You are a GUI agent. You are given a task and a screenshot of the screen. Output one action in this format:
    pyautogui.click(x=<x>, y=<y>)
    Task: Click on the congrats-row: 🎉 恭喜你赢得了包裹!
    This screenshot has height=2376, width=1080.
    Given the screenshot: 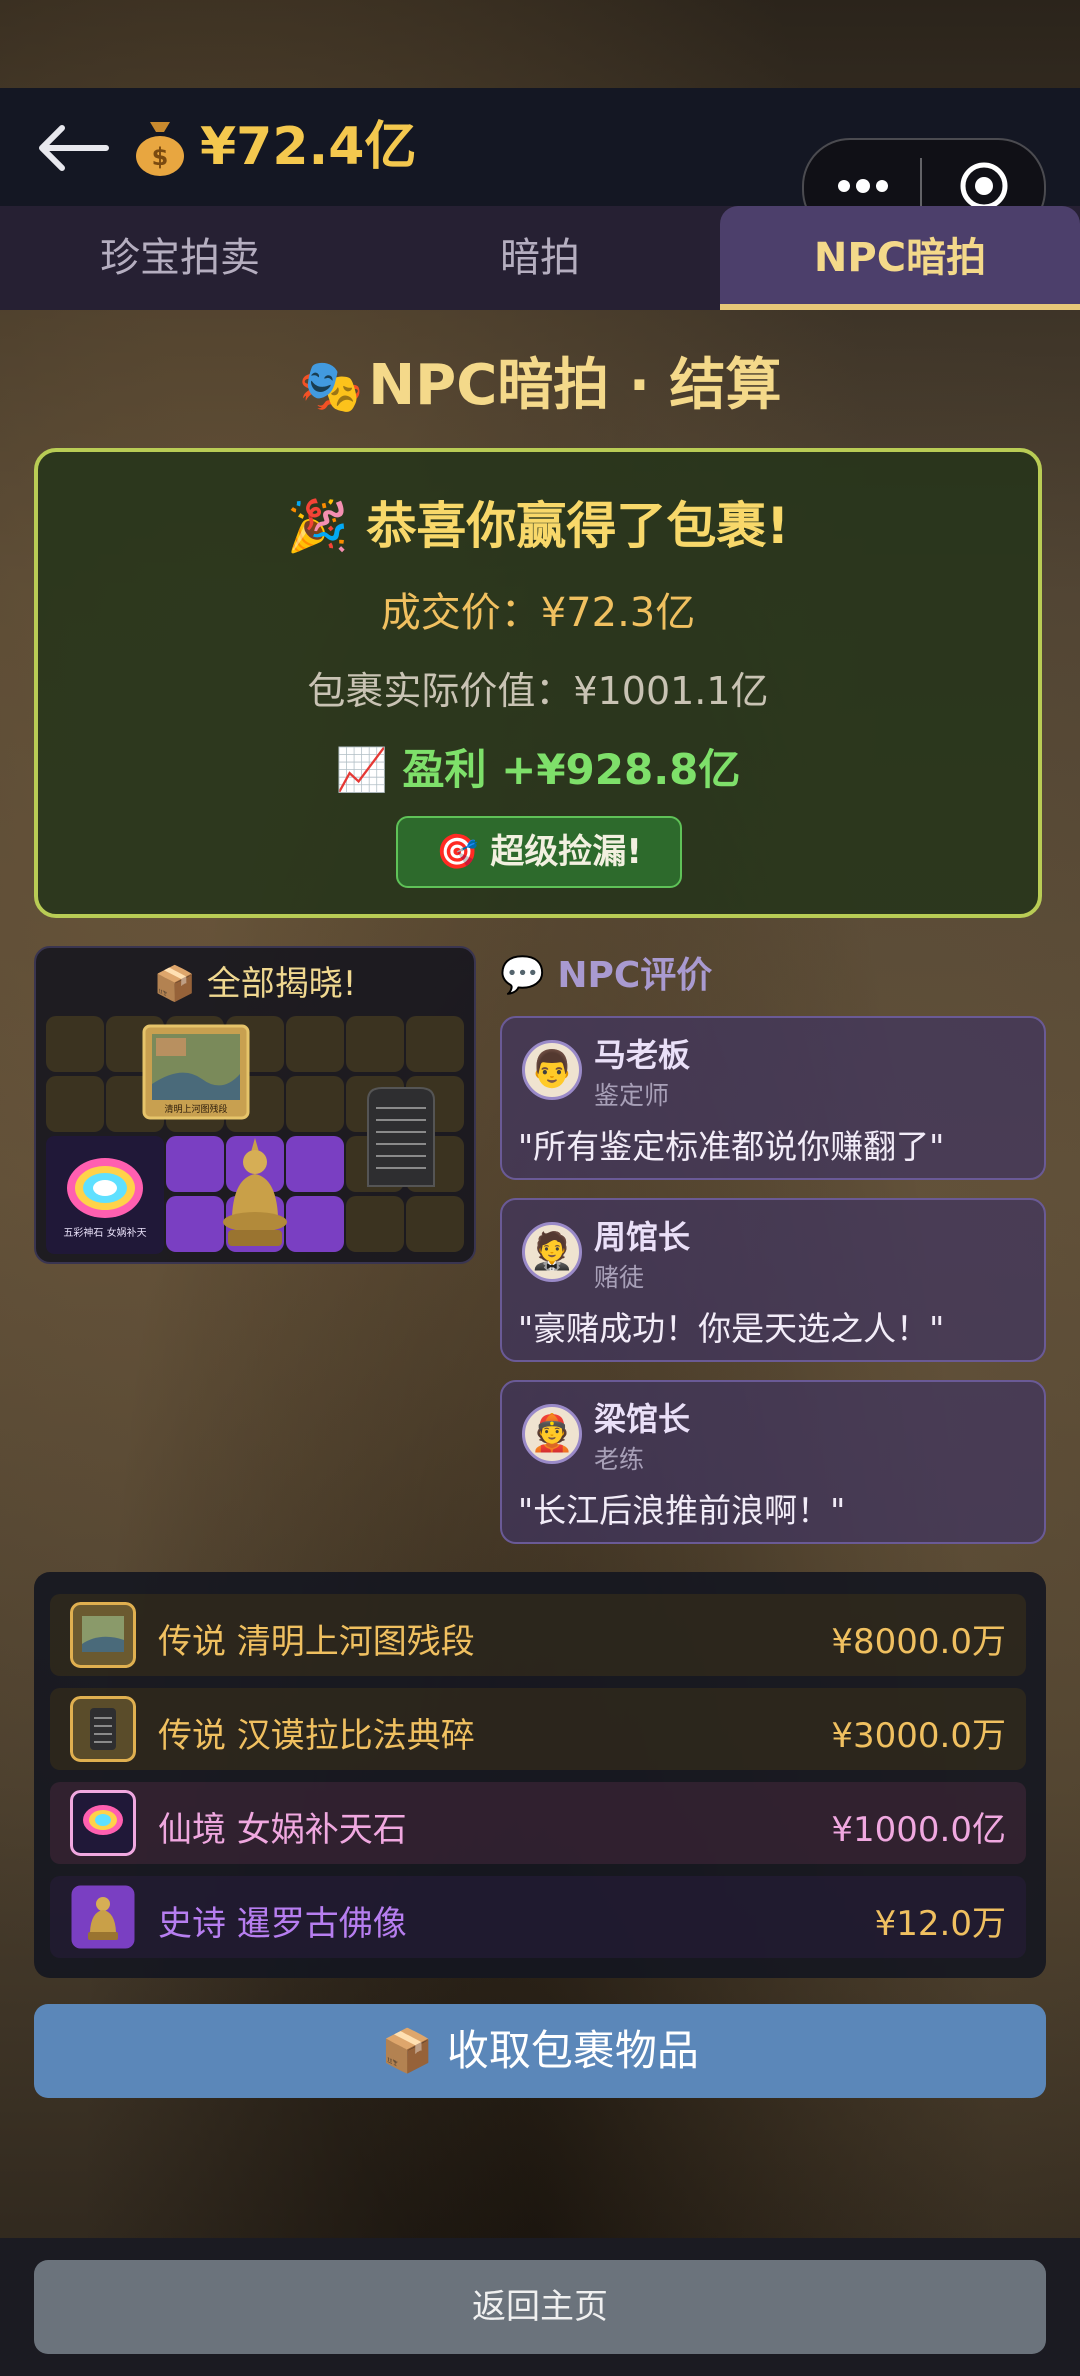 What is the action you would take?
    pyautogui.click(x=538, y=522)
    